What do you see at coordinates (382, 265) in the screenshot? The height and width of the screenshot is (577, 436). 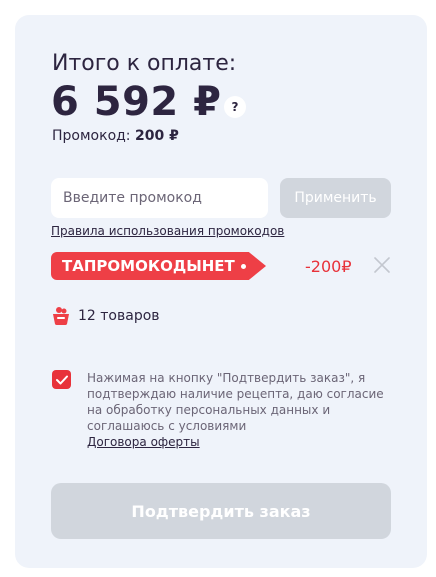 I see `close-icon` at bounding box center [382, 265].